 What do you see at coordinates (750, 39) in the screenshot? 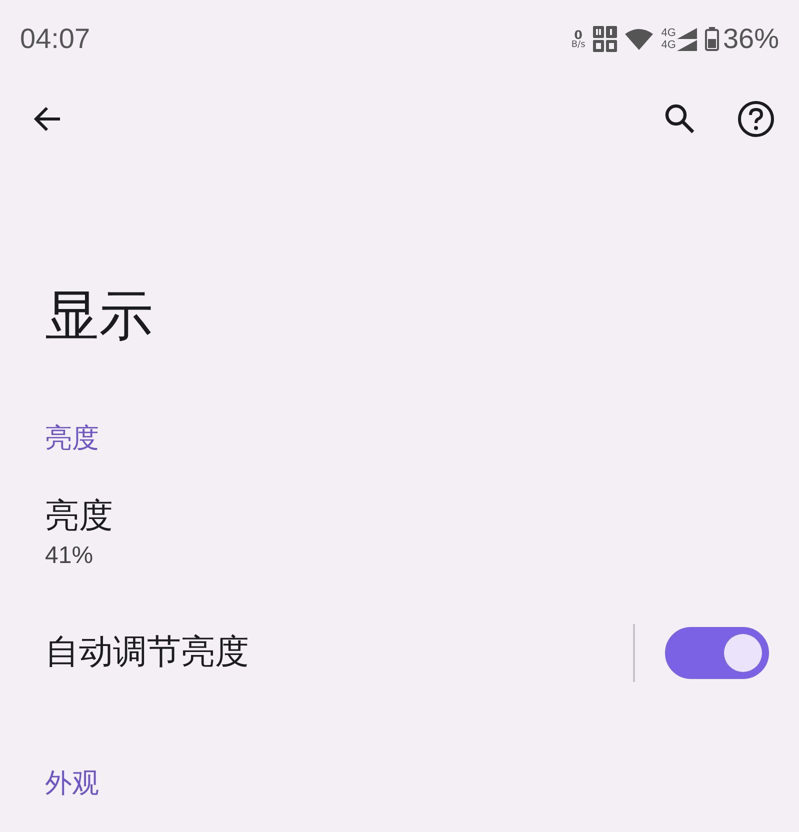
I see `battery-level: 36%` at bounding box center [750, 39].